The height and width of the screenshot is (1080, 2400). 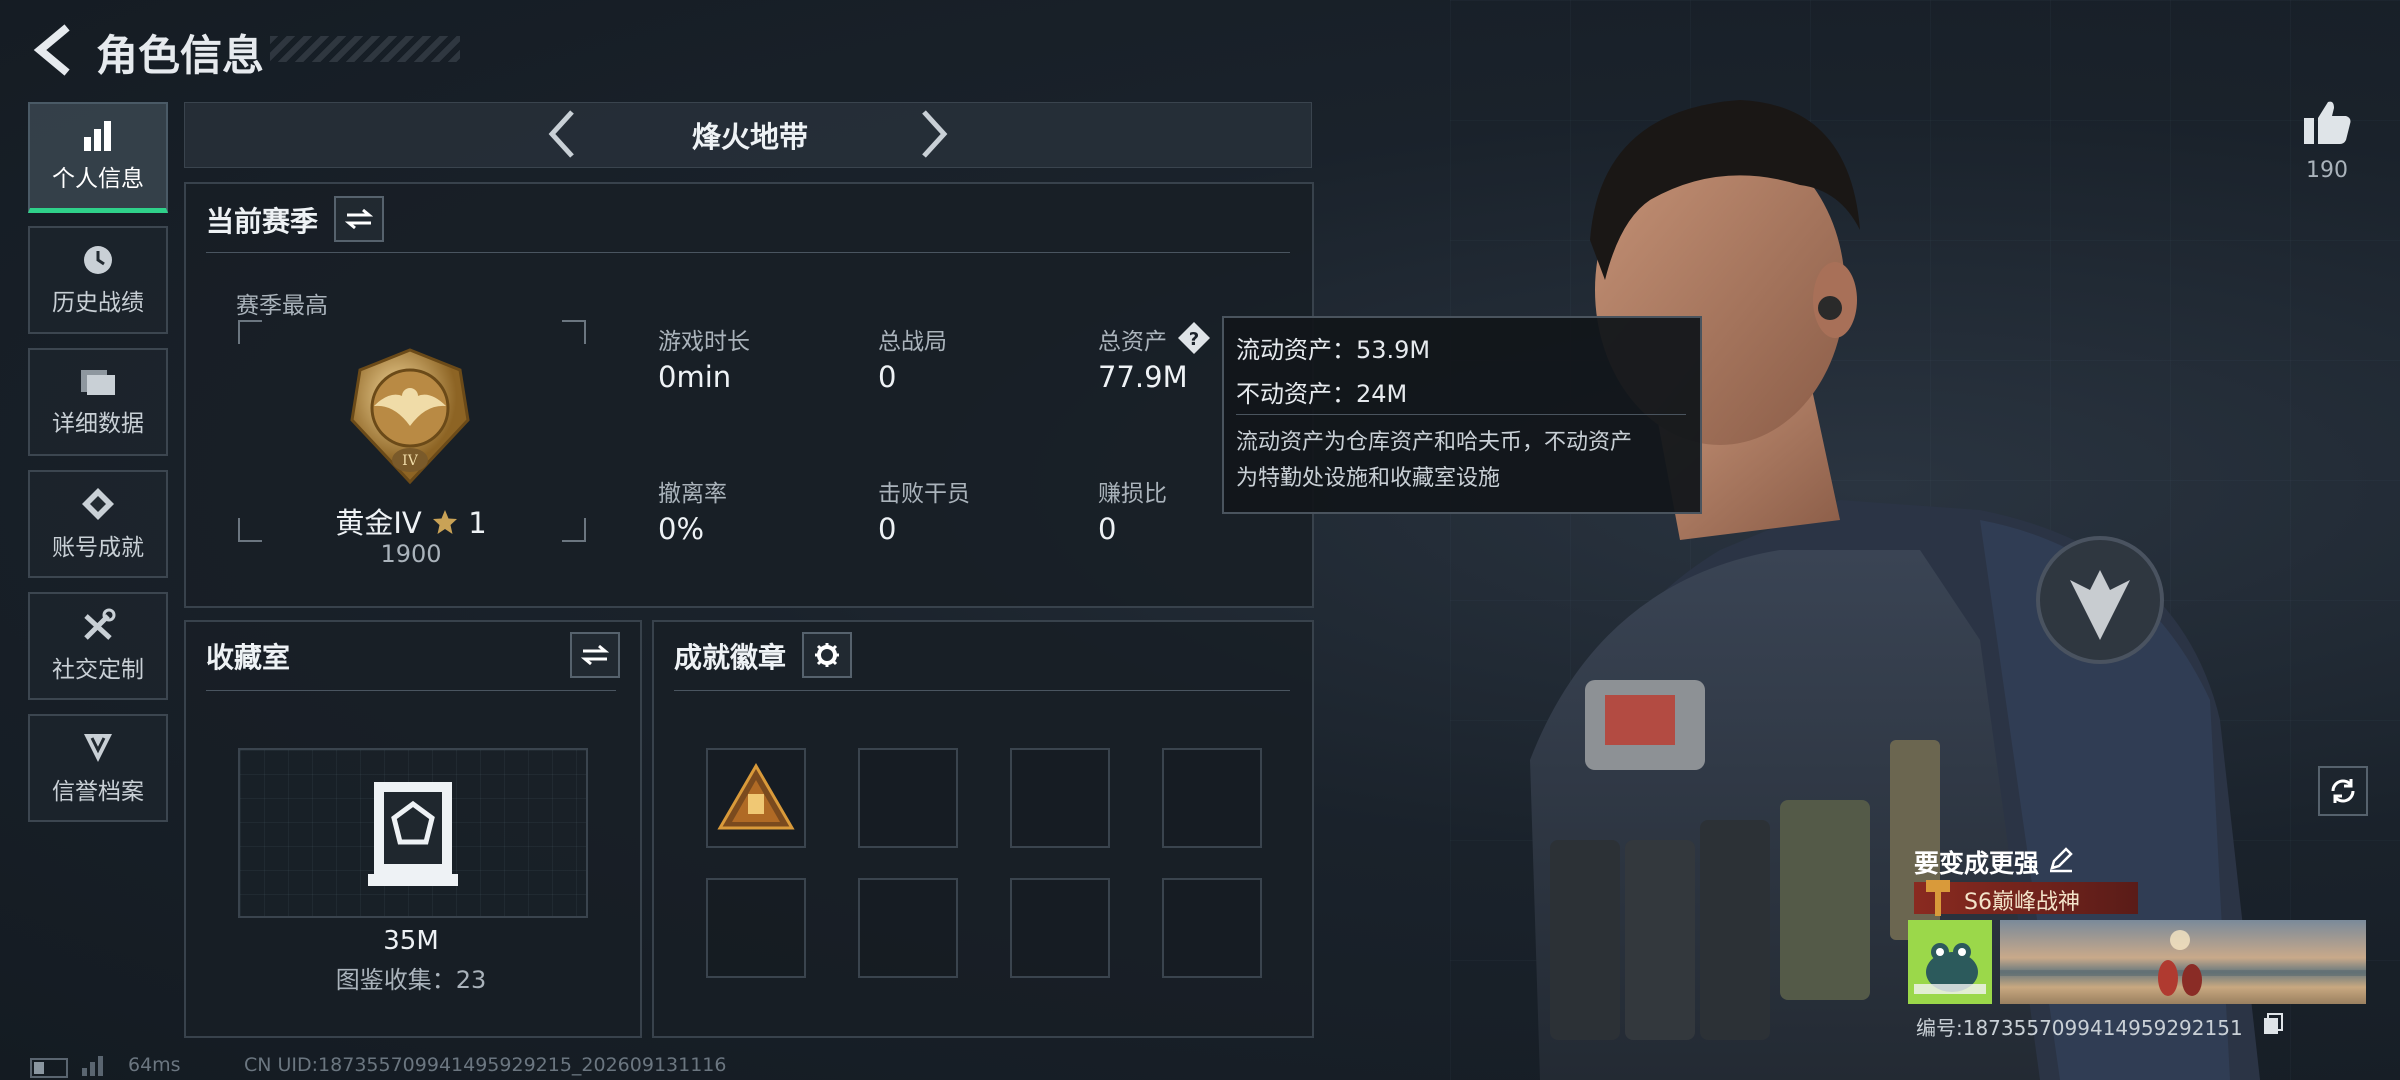 What do you see at coordinates (98, 646) in the screenshot?
I see `sidebar-item-social: 社交定制` at bounding box center [98, 646].